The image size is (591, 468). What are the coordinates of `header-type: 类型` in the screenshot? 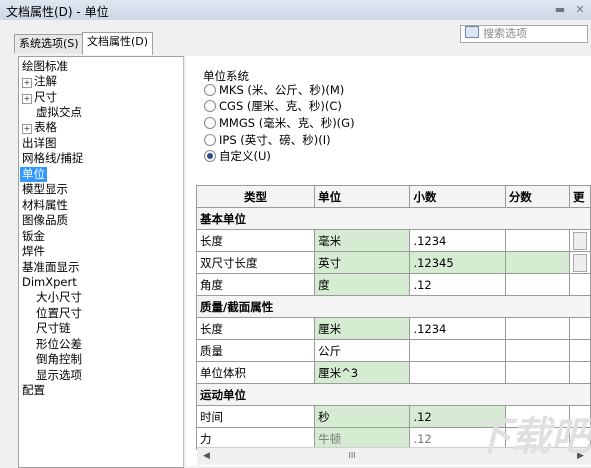 It's located at (255, 196).